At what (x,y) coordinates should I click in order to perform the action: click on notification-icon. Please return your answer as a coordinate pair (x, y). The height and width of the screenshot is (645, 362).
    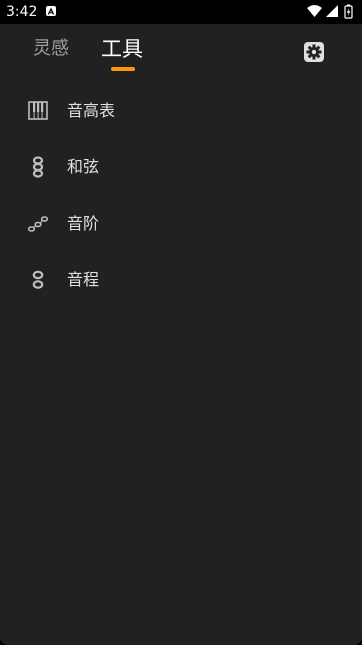
    Looking at the image, I should click on (51, 11).